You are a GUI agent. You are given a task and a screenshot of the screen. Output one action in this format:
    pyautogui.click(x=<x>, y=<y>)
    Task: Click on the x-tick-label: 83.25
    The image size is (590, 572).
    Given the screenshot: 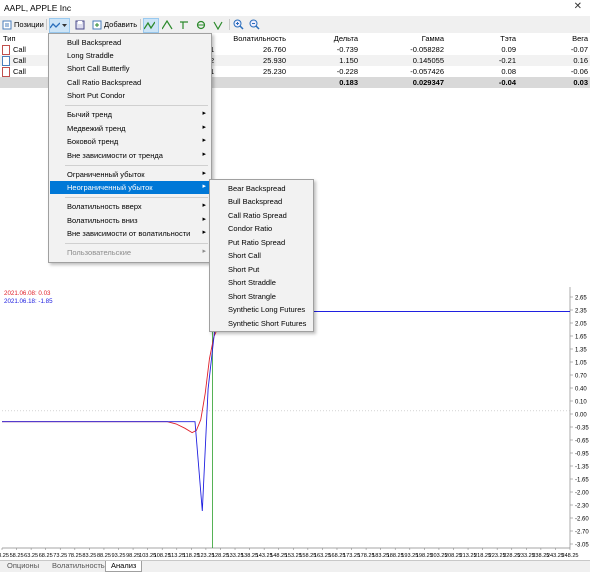 What is the action you would take?
    pyautogui.click(x=89, y=556)
    